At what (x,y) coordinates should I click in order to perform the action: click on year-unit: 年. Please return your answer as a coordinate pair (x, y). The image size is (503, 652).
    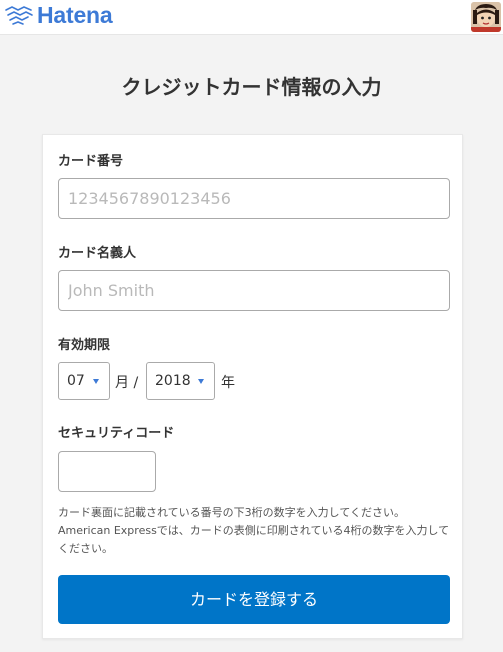
    Looking at the image, I should click on (228, 383).